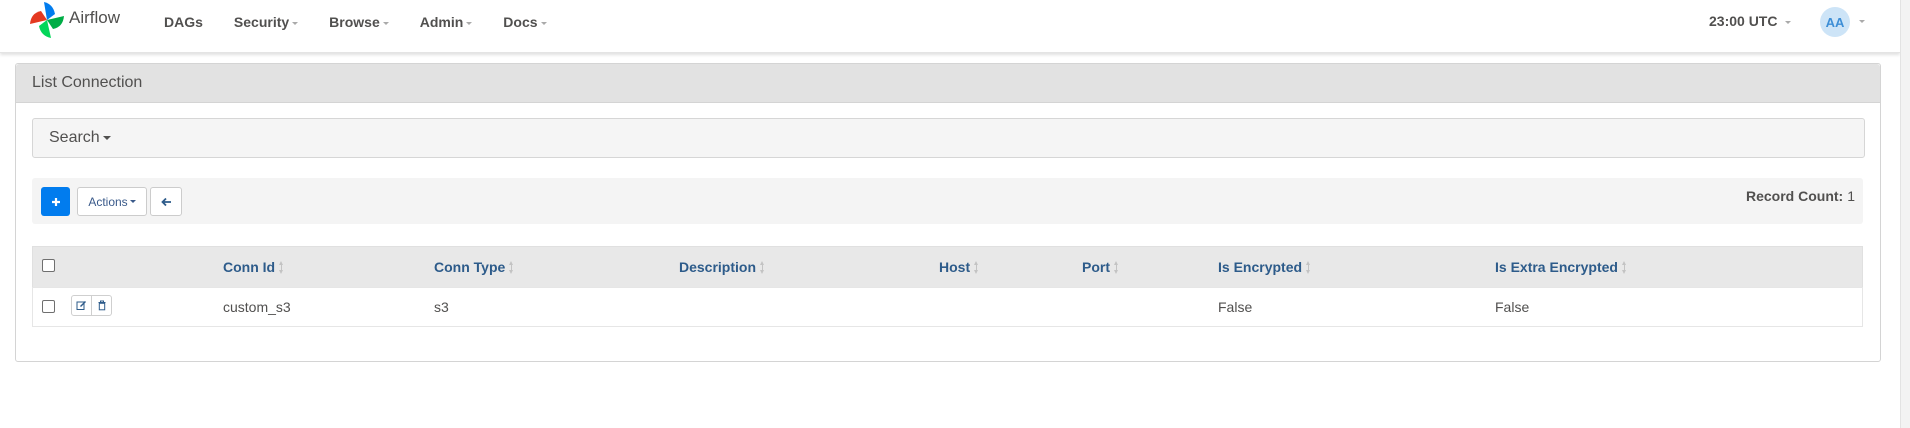 The width and height of the screenshot is (1910, 428). I want to click on menu-docs: Docs, so click(525, 22).